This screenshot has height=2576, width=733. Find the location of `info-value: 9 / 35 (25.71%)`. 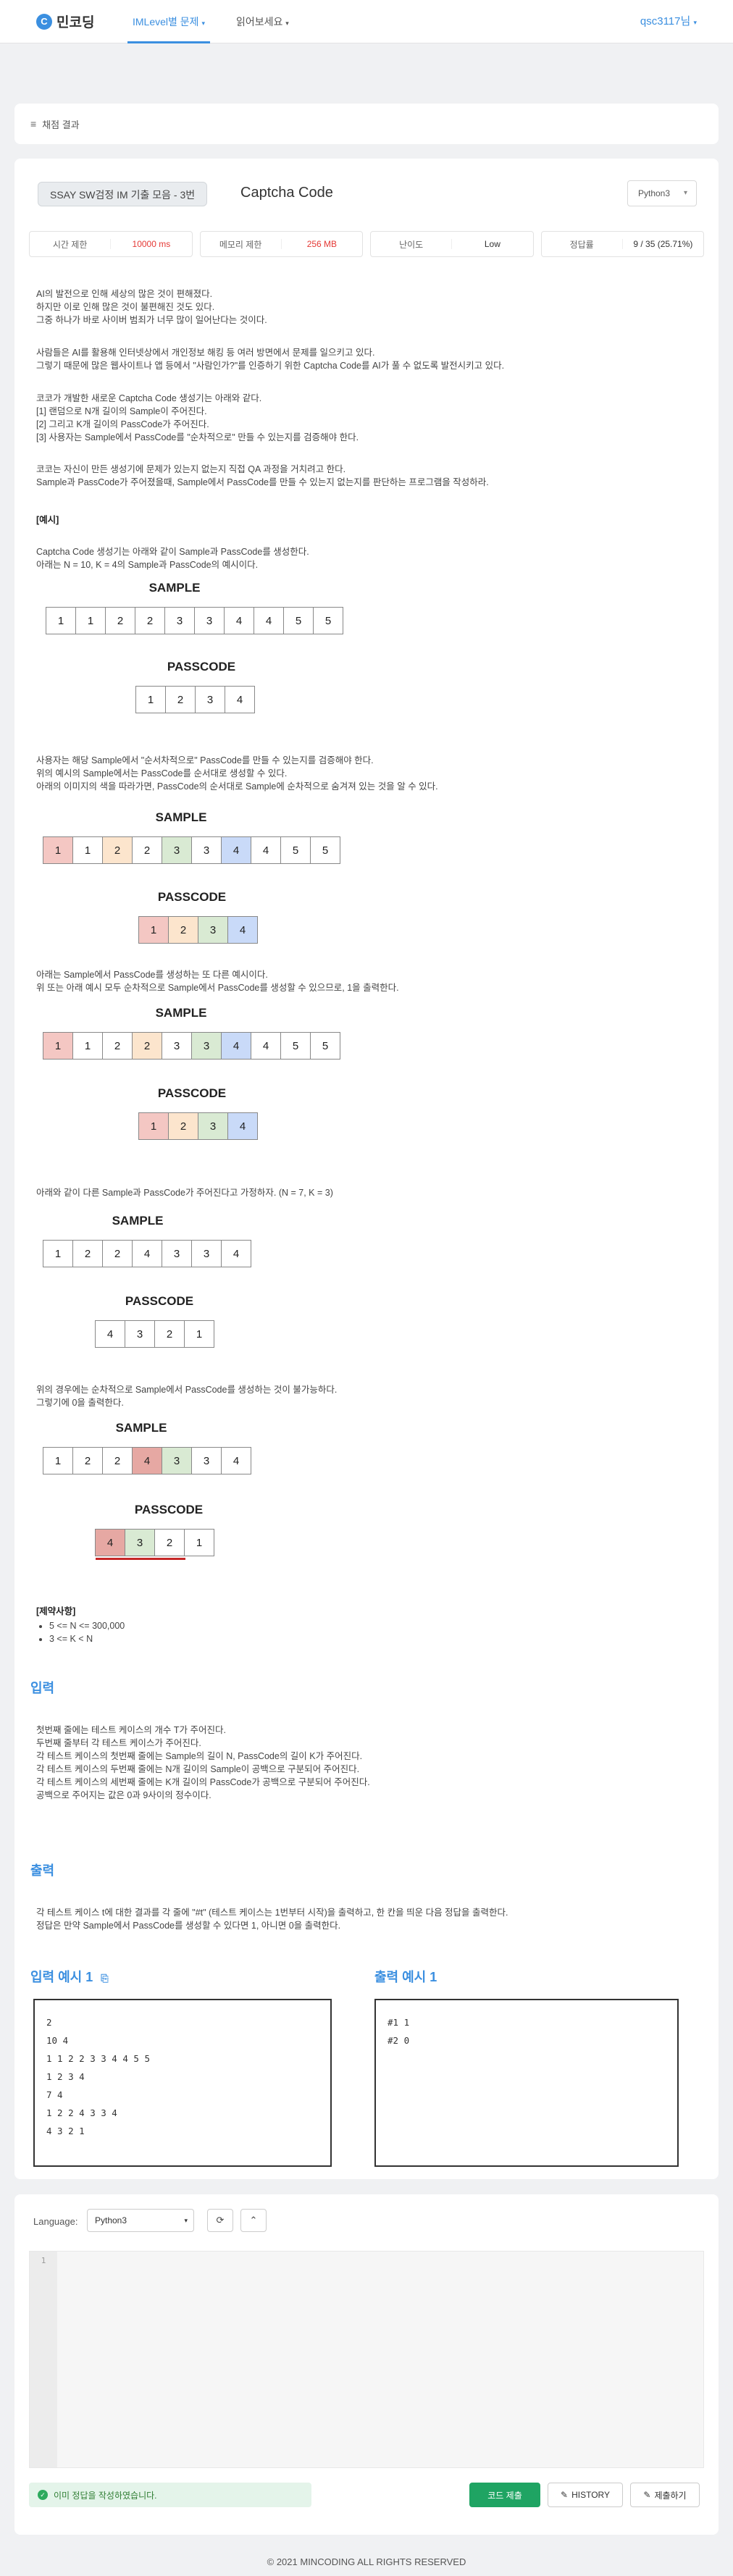

info-value: 9 / 35 (25.71%) is located at coordinates (662, 244).